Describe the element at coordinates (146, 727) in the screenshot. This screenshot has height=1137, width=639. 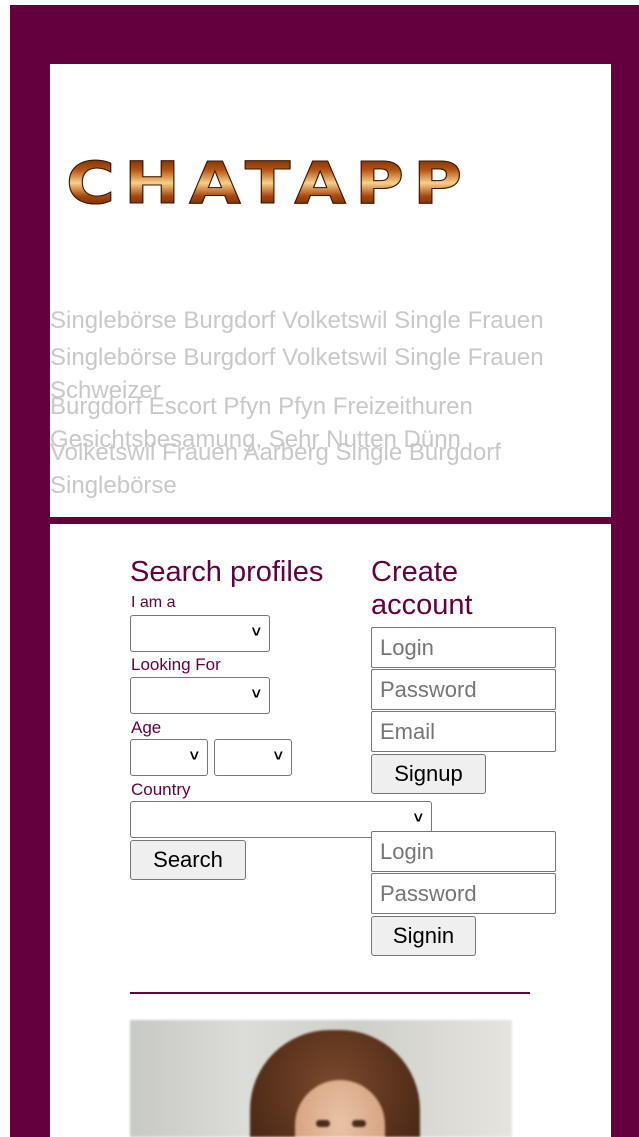
I see `age-label: Age` at that location.